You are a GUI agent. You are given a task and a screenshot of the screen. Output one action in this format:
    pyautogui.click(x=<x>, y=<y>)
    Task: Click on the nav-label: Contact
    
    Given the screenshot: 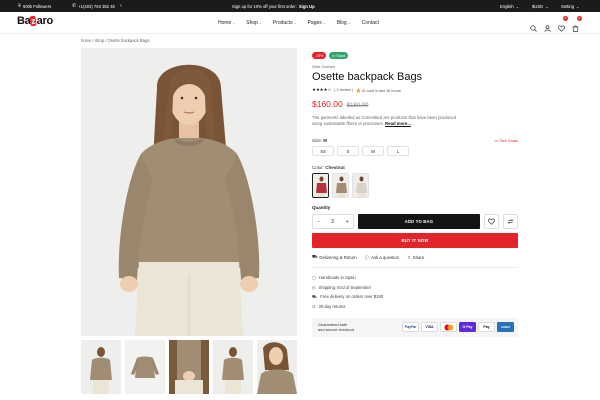 What is the action you would take?
    pyautogui.click(x=370, y=22)
    